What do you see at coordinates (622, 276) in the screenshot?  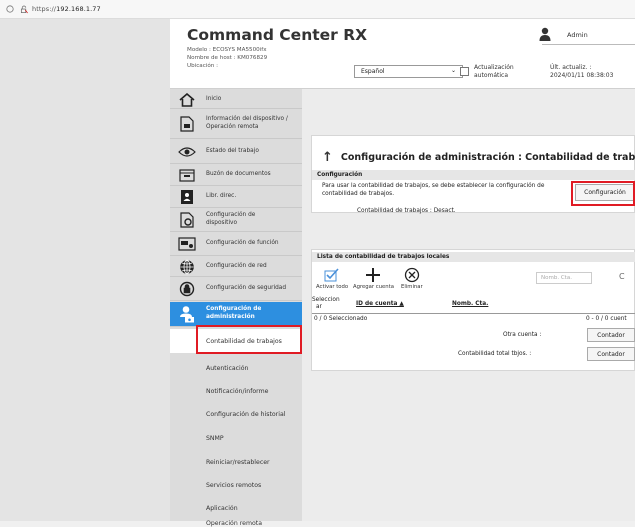 I see `search-icon: C` at bounding box center [622, 276].